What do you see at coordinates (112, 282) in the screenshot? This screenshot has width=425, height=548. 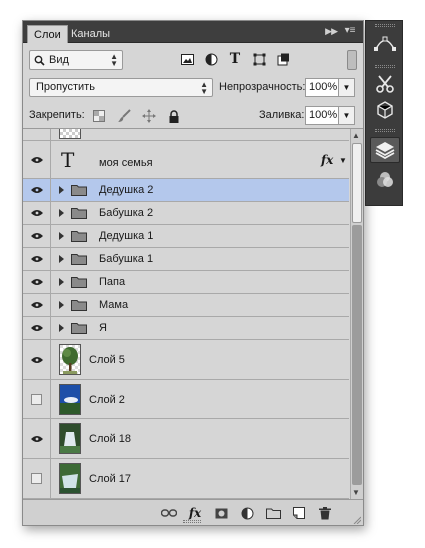 I see `layer-name: Папа` at bounding box center [112, 282].